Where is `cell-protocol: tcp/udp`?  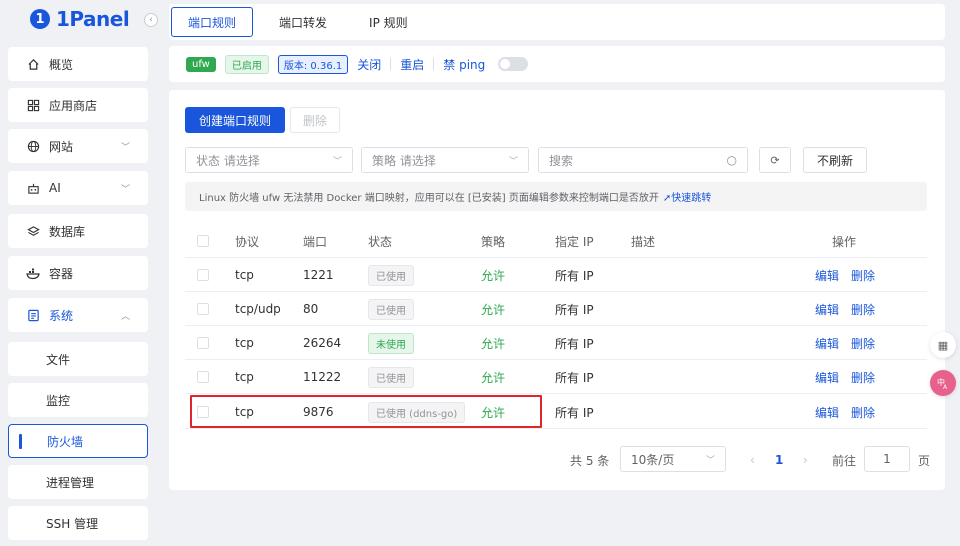
cell-protocol: tcp/udp is located at coordinates (258, 309).